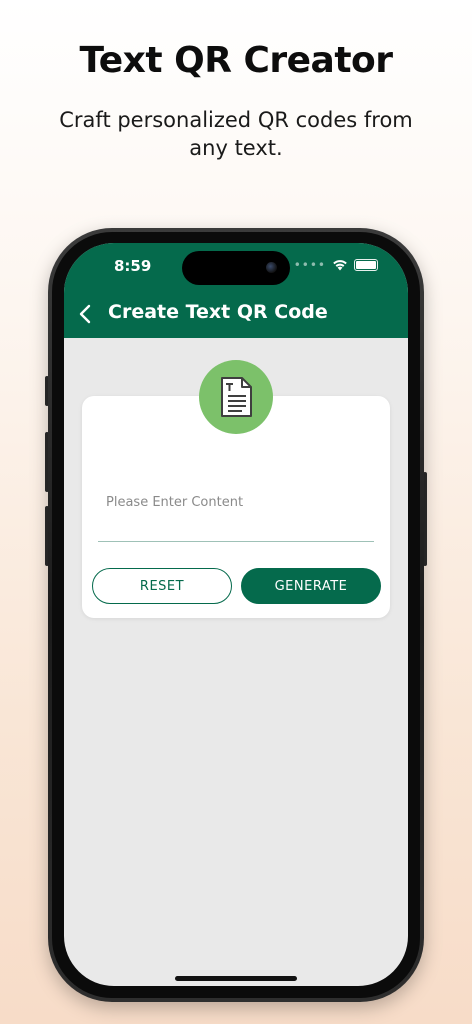  Describe the element at coordinates (133, 266) in the screenshot. I see `status-time: 8:59` at that location.